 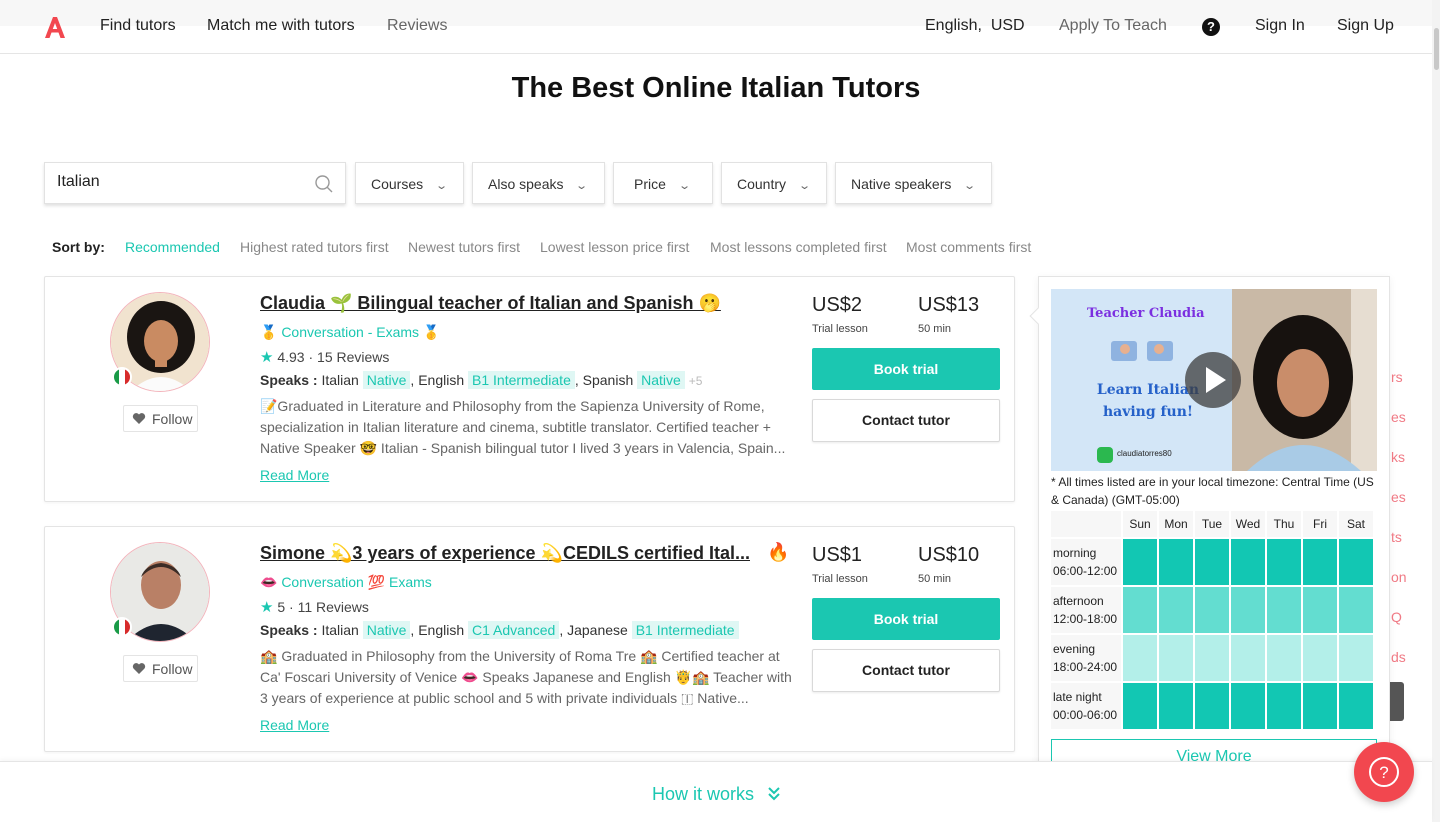 What do you see at coordinates (1086, 610) in the screenshot?
I see `slot-label: afternoon 12:00-18:00` at bounding box center [1086, 610].